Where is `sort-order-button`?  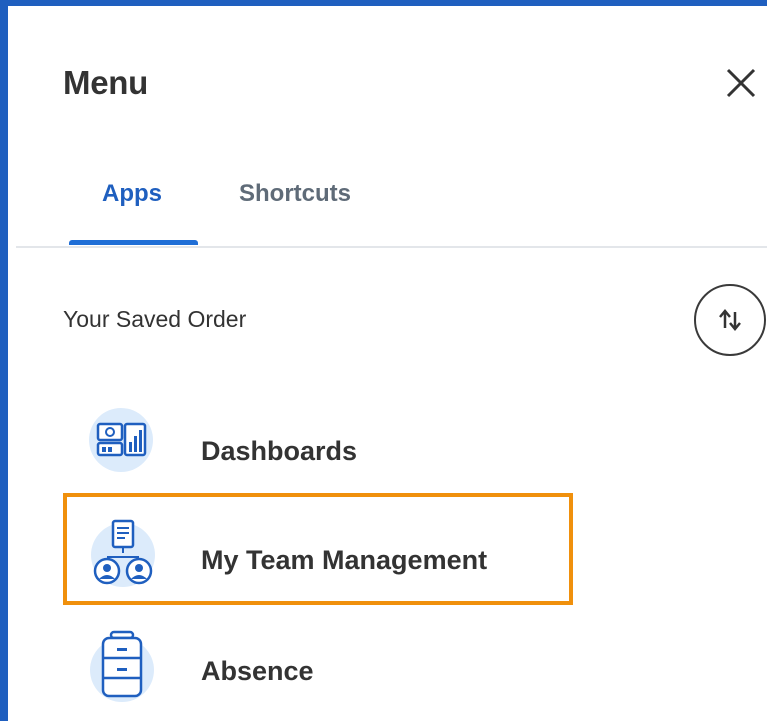 sort-order-button is located at coordinates (730, 320).